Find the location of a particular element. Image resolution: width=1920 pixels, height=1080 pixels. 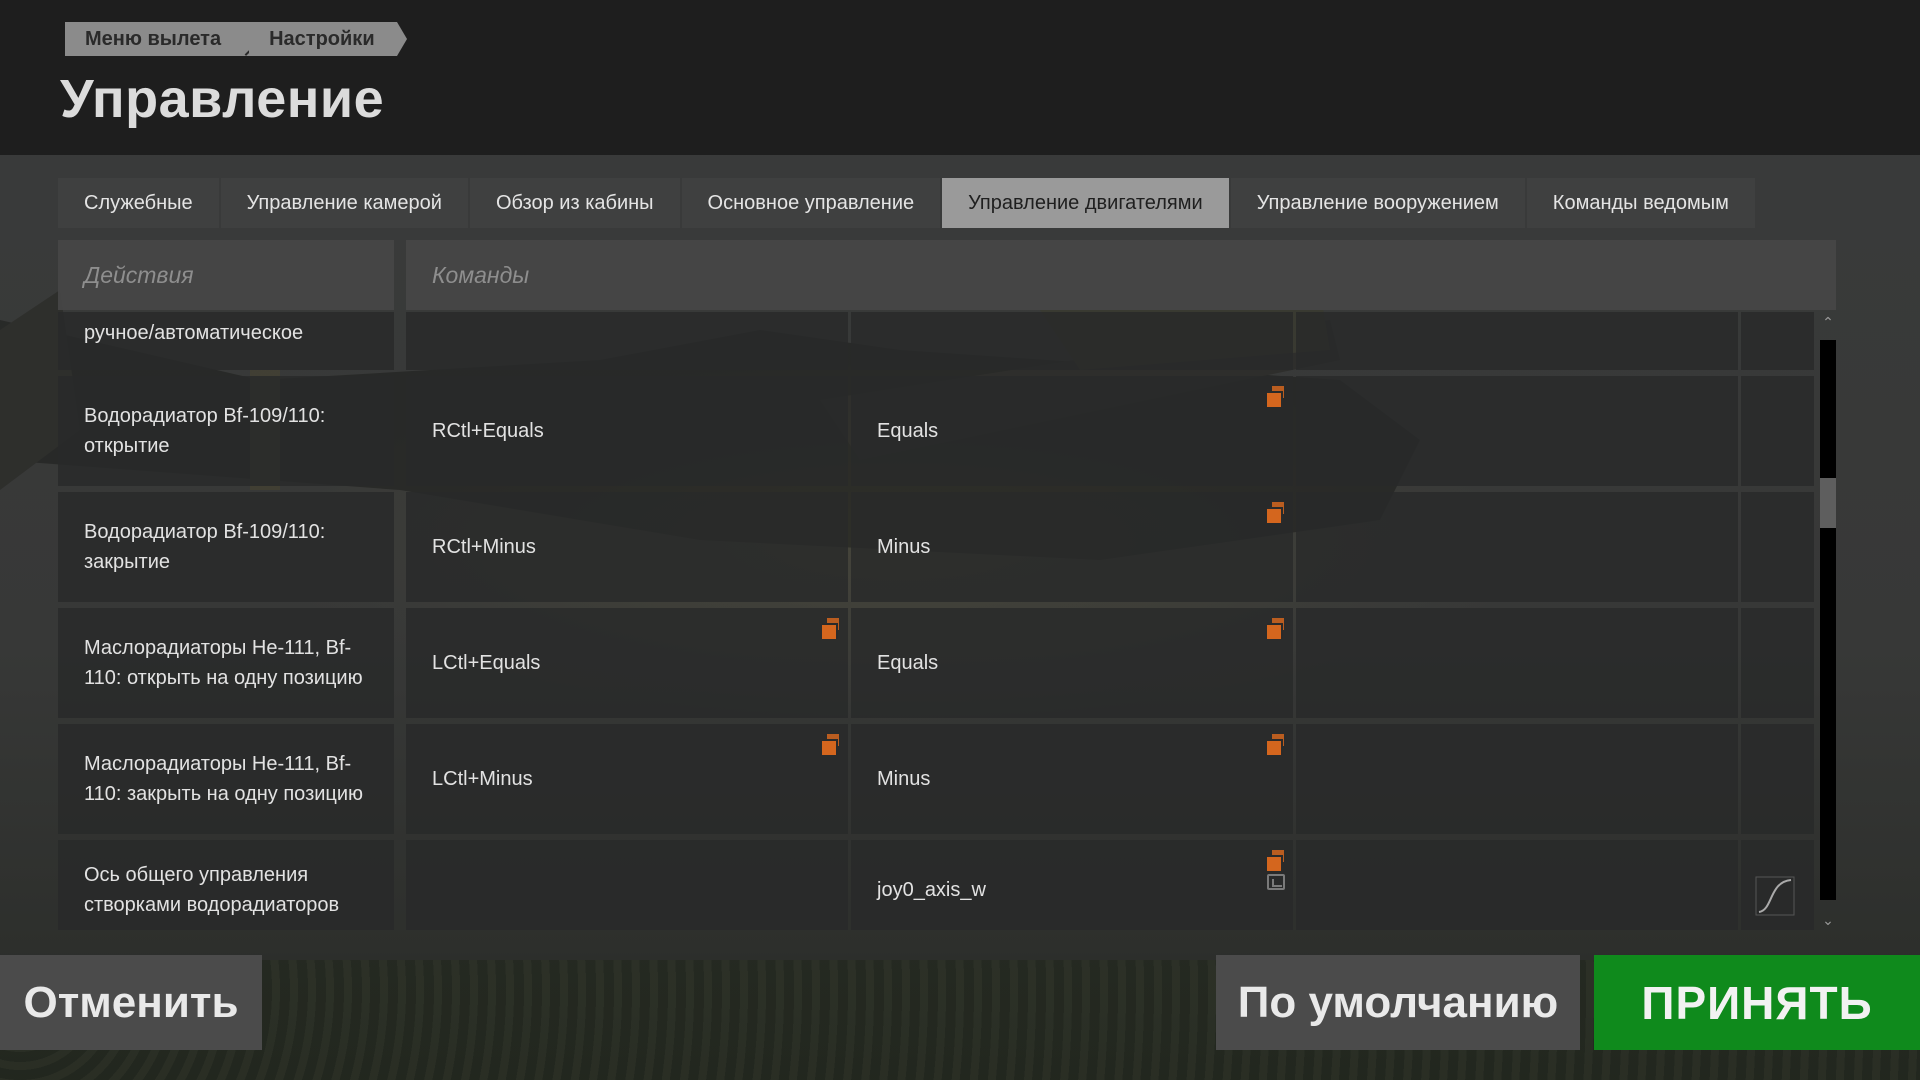

binding-value: LCtl+Minus is located at coordinates (482, 778).